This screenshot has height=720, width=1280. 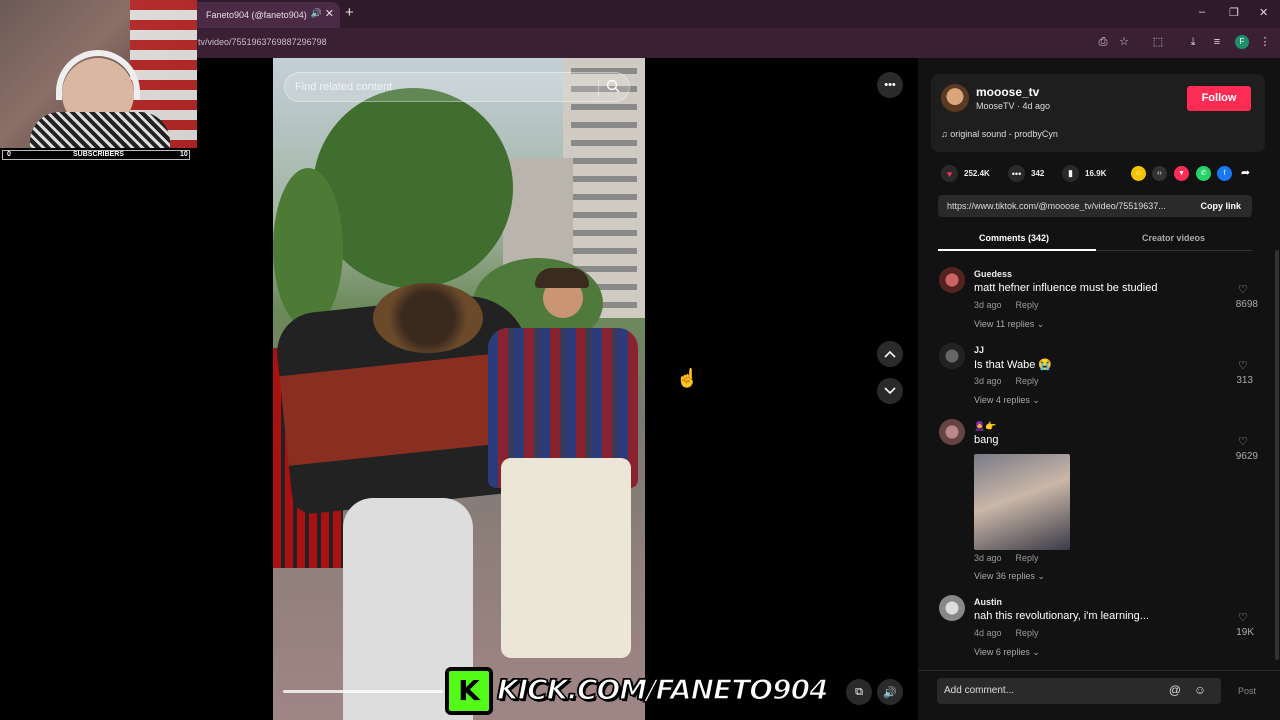 What do you see at coordinates (1013, 106) in the screenshot?
I see `creator-subline: MooseTV · 4d ago` at bounding box center [1013, 106].